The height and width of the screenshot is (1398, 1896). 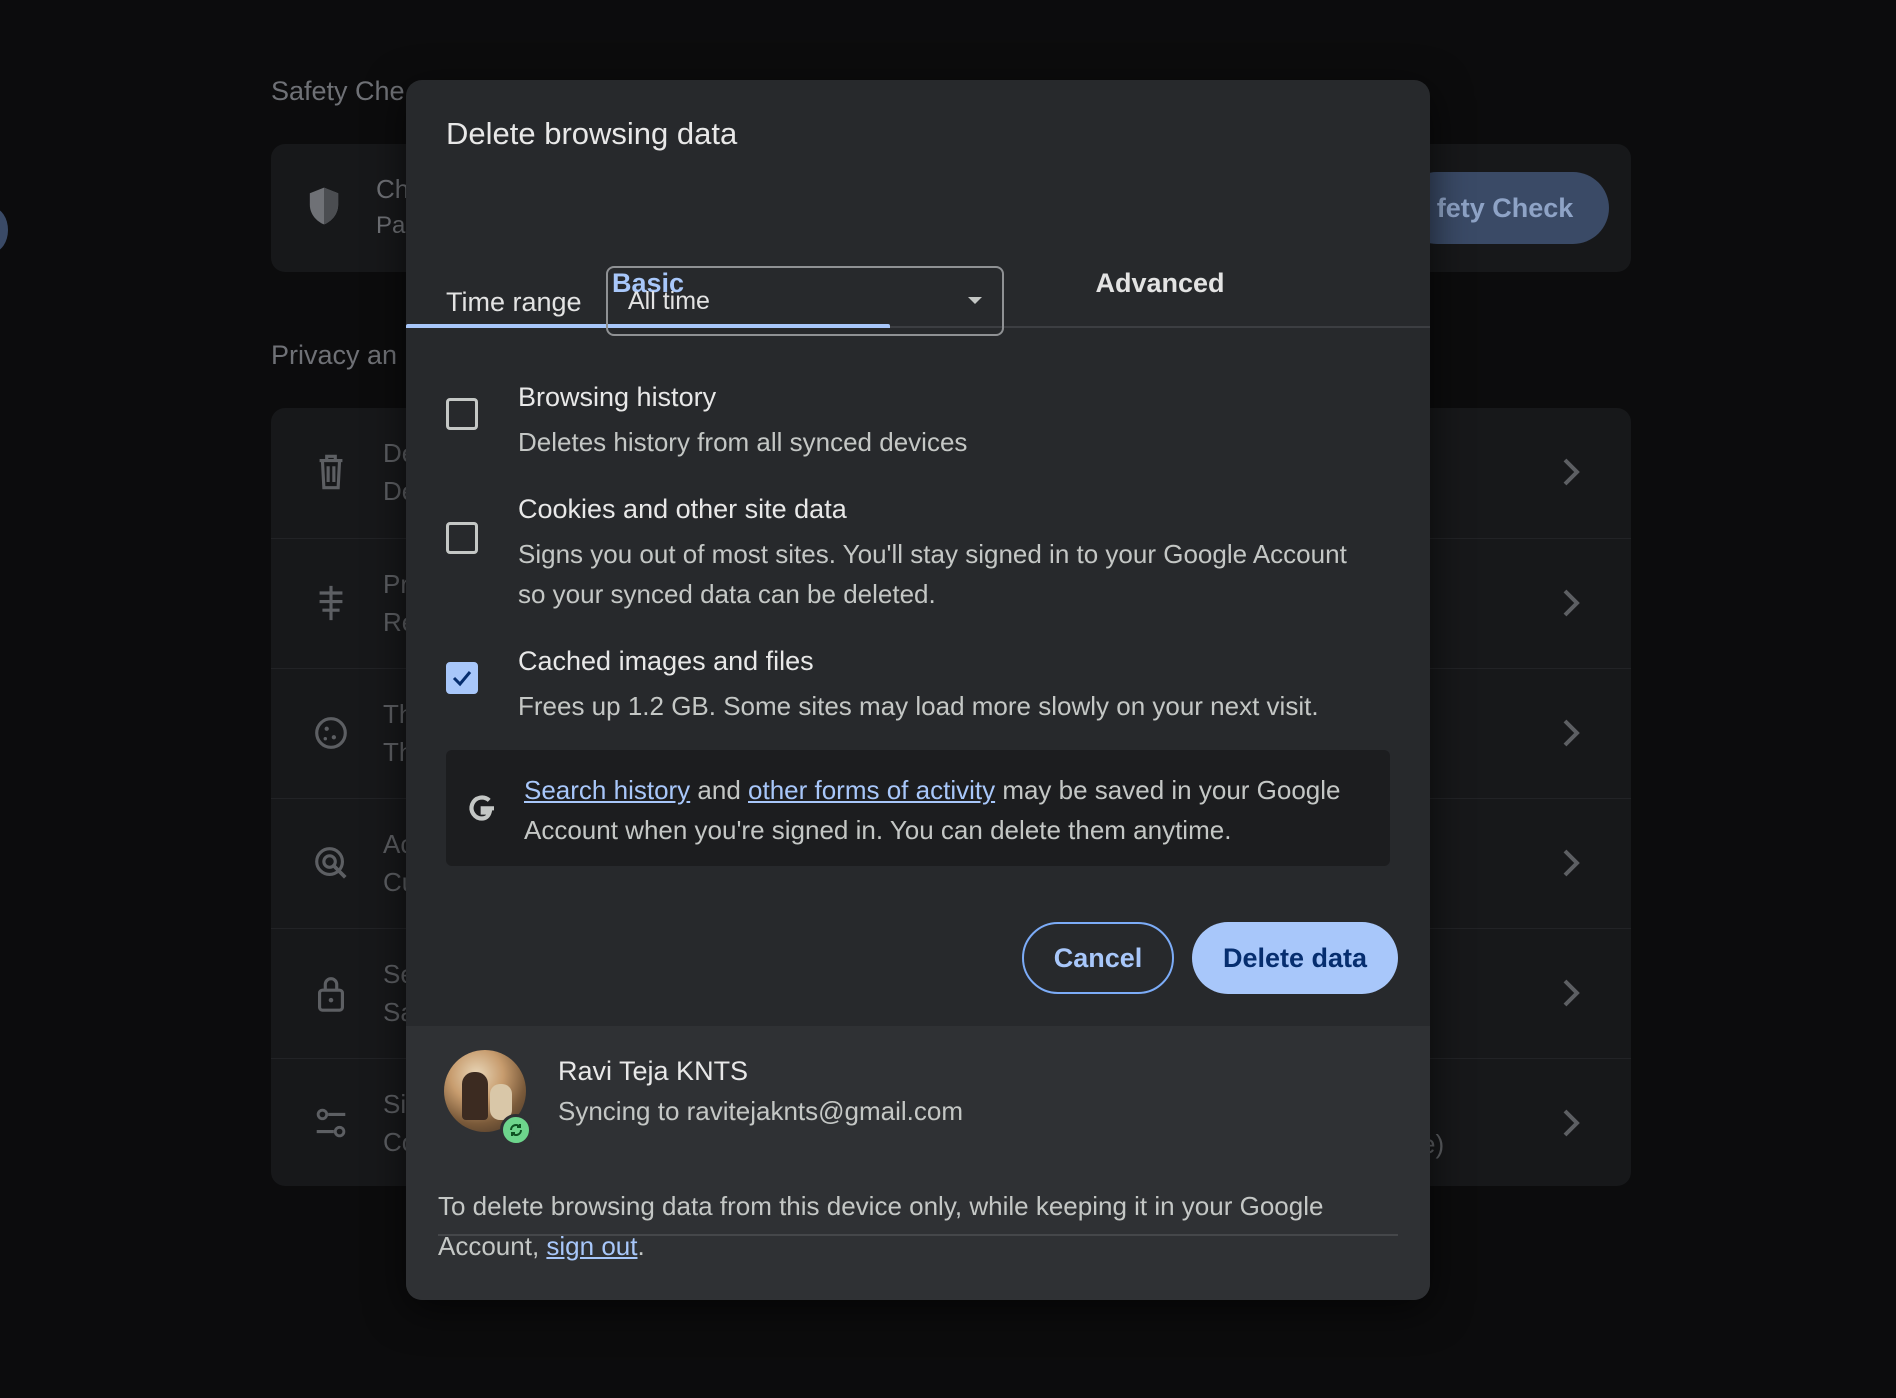 What do you see at coordinates (514, 302) in the screenshot?
I see `time-range-label: Time range` at bounding box center [514, 302].